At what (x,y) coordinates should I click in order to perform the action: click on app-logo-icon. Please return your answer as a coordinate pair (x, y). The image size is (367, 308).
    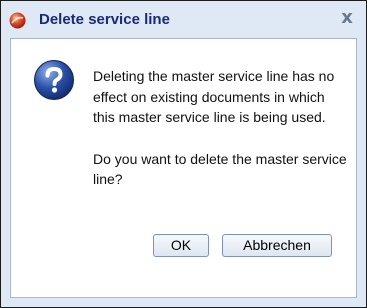
    Looking at the image, I should click on (17, 20).